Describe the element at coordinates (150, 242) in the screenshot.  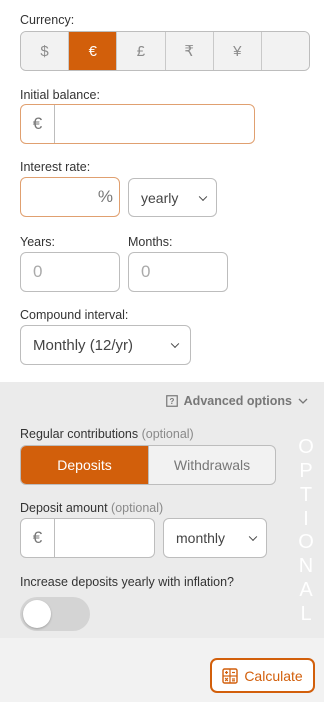
I see `months-label: Months:` at that location.